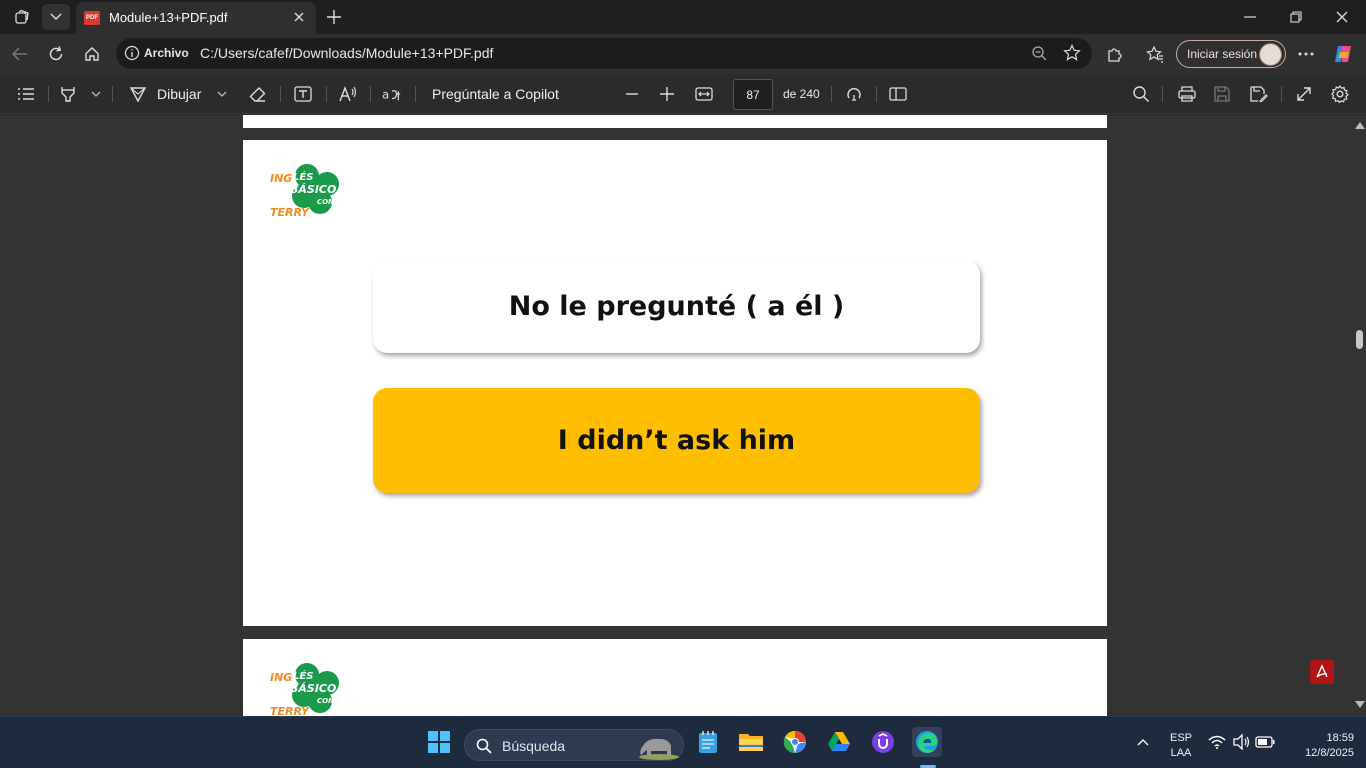 The width and height of the screenshot is (1366, 768). What do you see at coordinates (325, 202) in the screenshot?
I see `svg-text: CON` at bounding box center [325, 202].